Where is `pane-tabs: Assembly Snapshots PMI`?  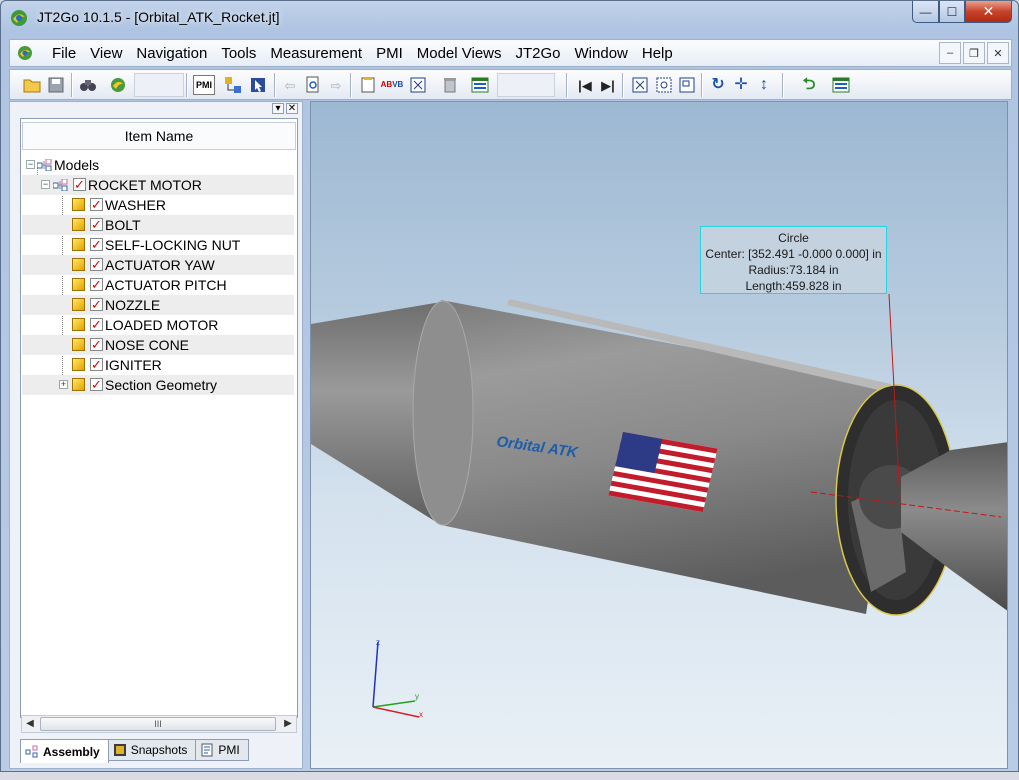
pane-tabs: Assembly Snapshots PMI is located at coordinates (134, 751).